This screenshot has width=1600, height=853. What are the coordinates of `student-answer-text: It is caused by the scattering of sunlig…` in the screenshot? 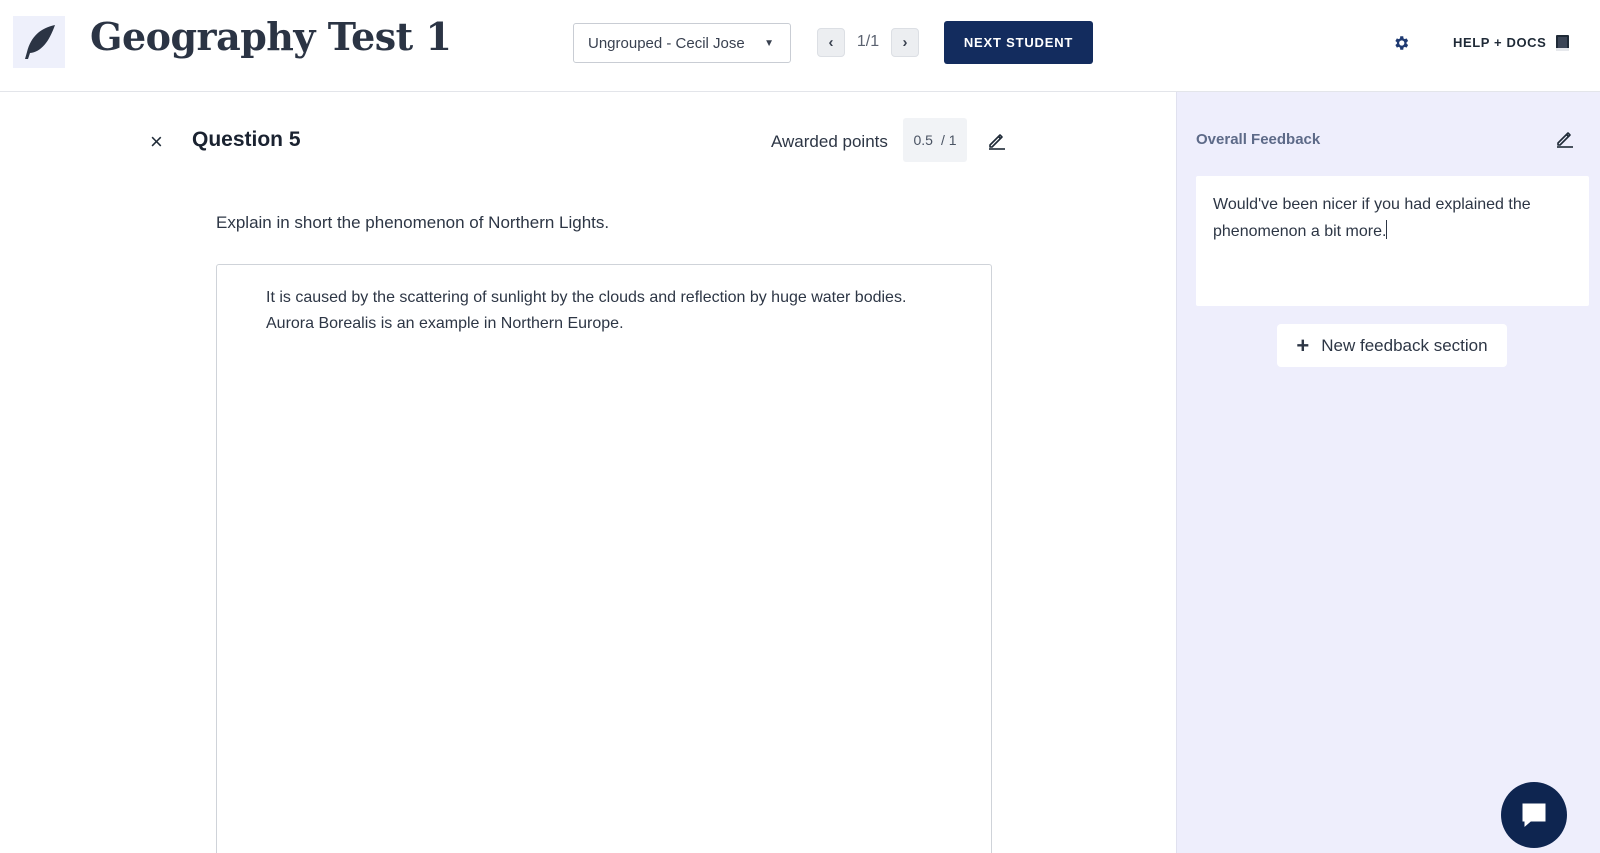 It's located at (586, 310).